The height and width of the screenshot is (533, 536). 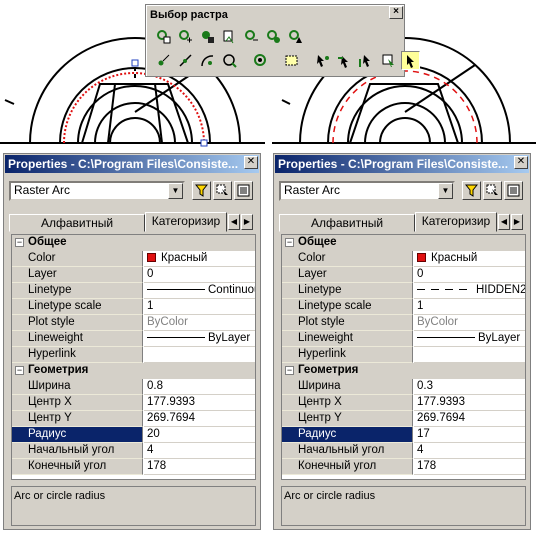 I want to click on property-row-width: Ширина 0.3, so click(x=403, y=387).